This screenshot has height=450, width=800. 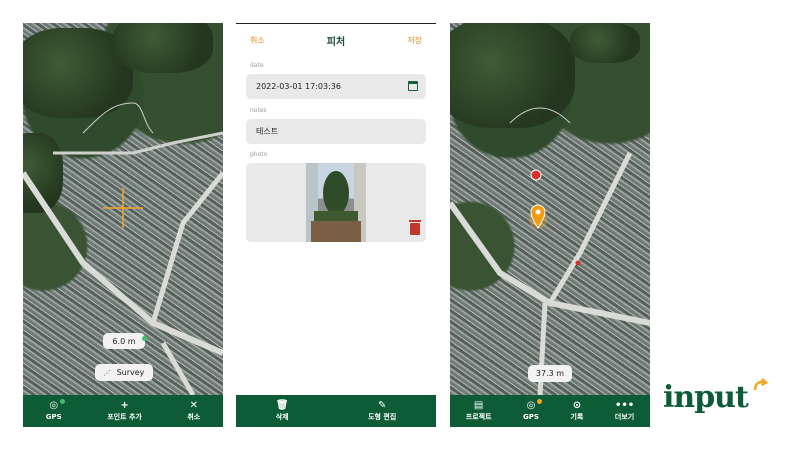 I want to click on bottom-toolbar: ◎ GPS + 포인트 추가 ✕ 취소, so click(x=123, y=411).